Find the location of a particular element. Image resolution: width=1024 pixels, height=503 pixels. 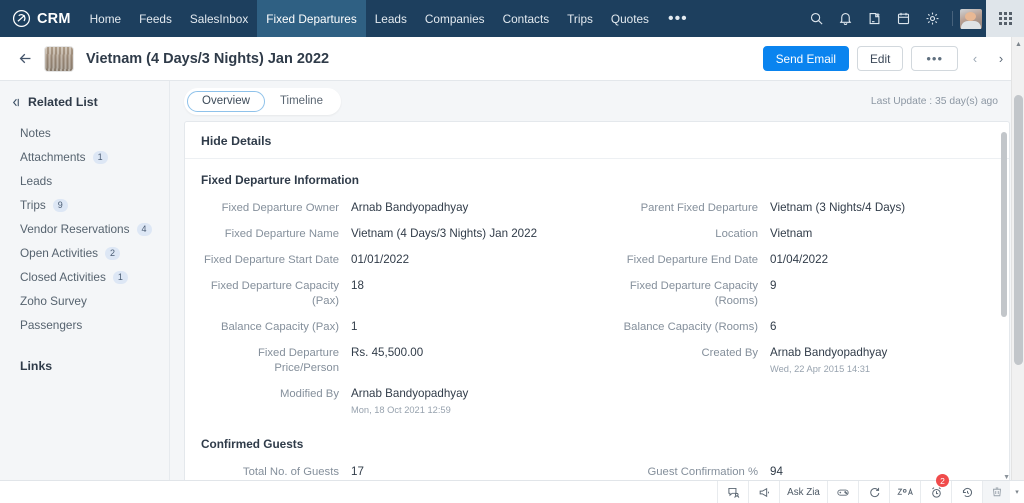

recent-history-icon is located at coordinates (966, 492).